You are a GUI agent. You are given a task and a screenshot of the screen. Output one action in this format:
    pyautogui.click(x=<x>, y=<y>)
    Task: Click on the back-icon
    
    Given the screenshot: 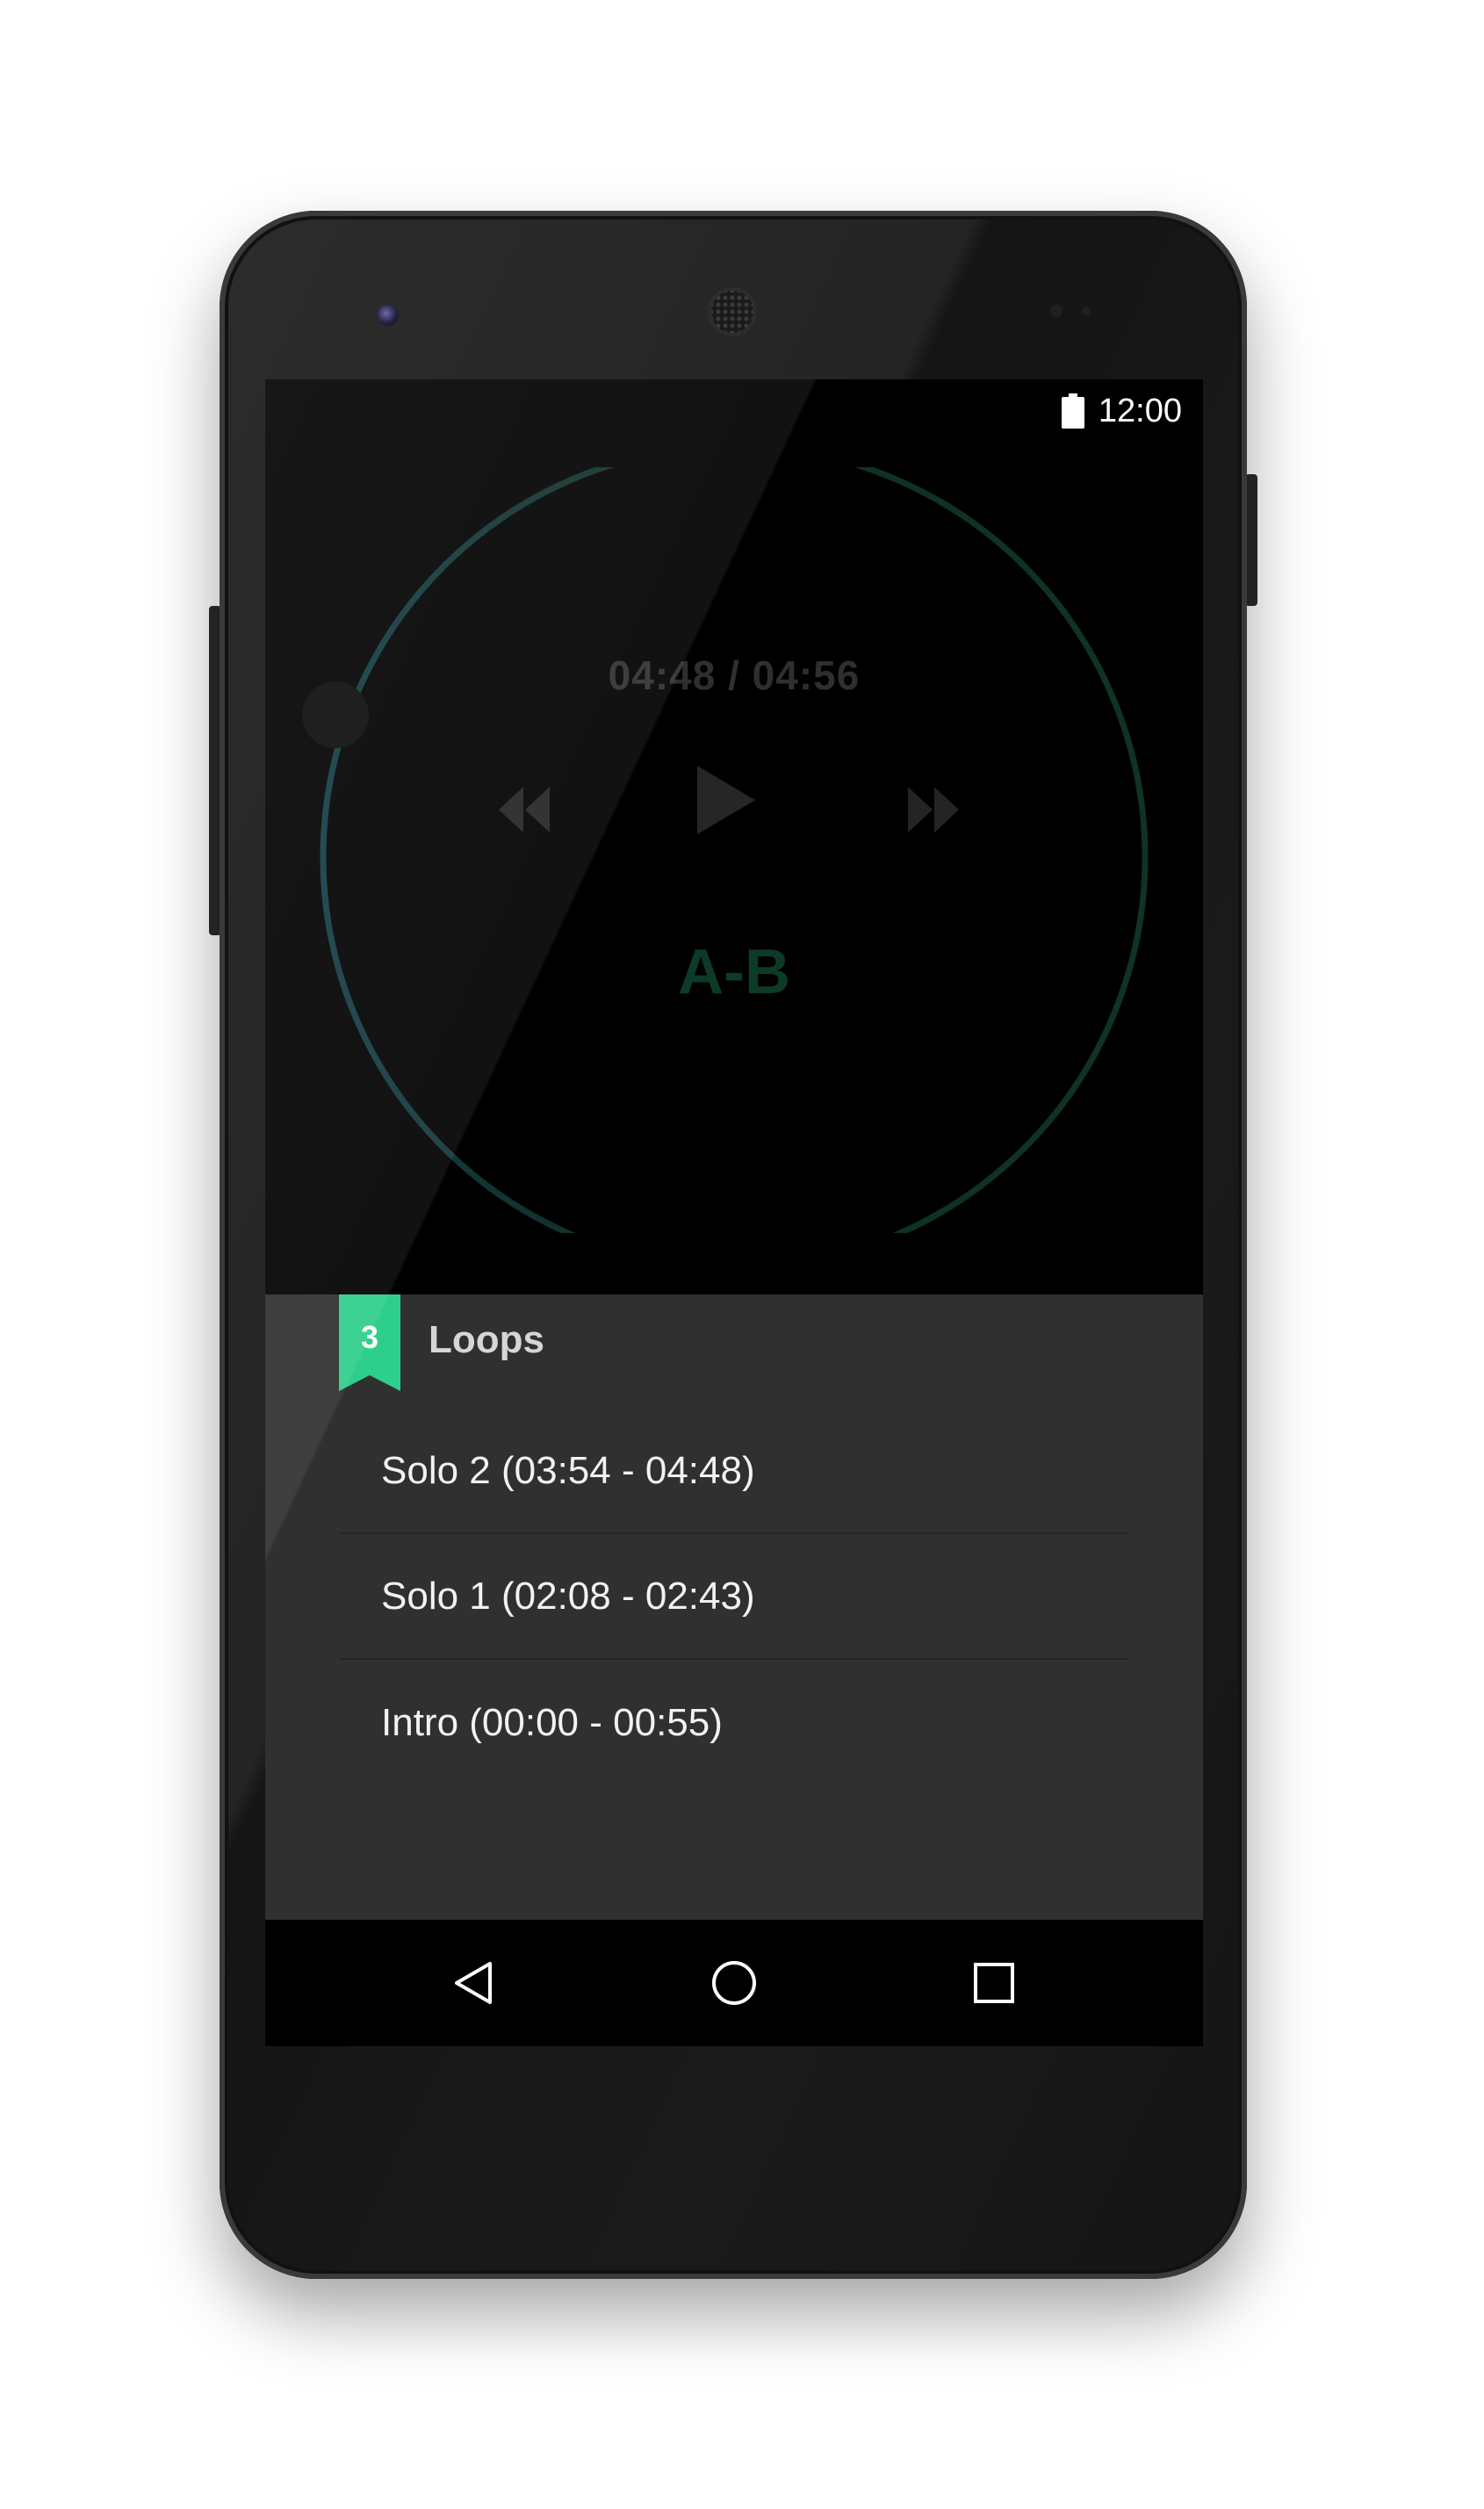 What is the action you would take?
    pyautogui.click(x=473, y=1983)
    